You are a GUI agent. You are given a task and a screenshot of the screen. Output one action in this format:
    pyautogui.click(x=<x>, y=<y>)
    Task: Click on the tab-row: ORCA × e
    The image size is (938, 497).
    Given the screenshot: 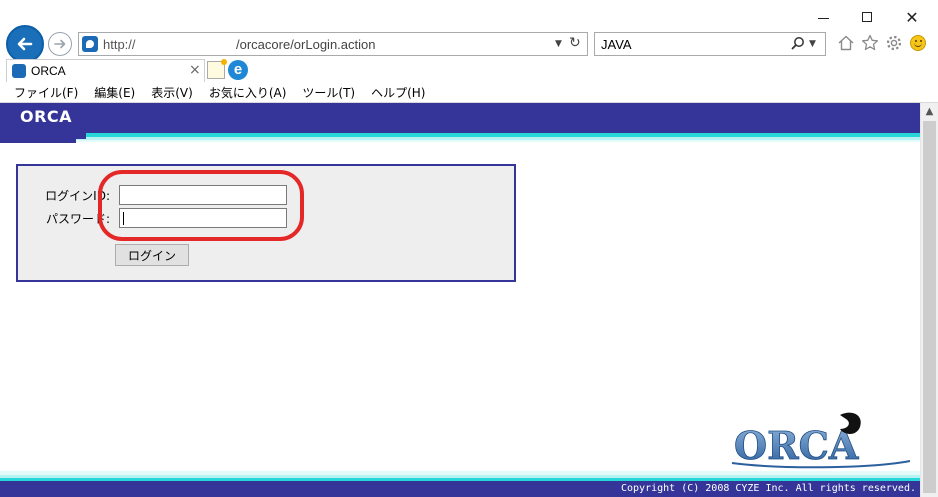 What is the action you would take?
    pyautogui.click(x=469, y=70)
    